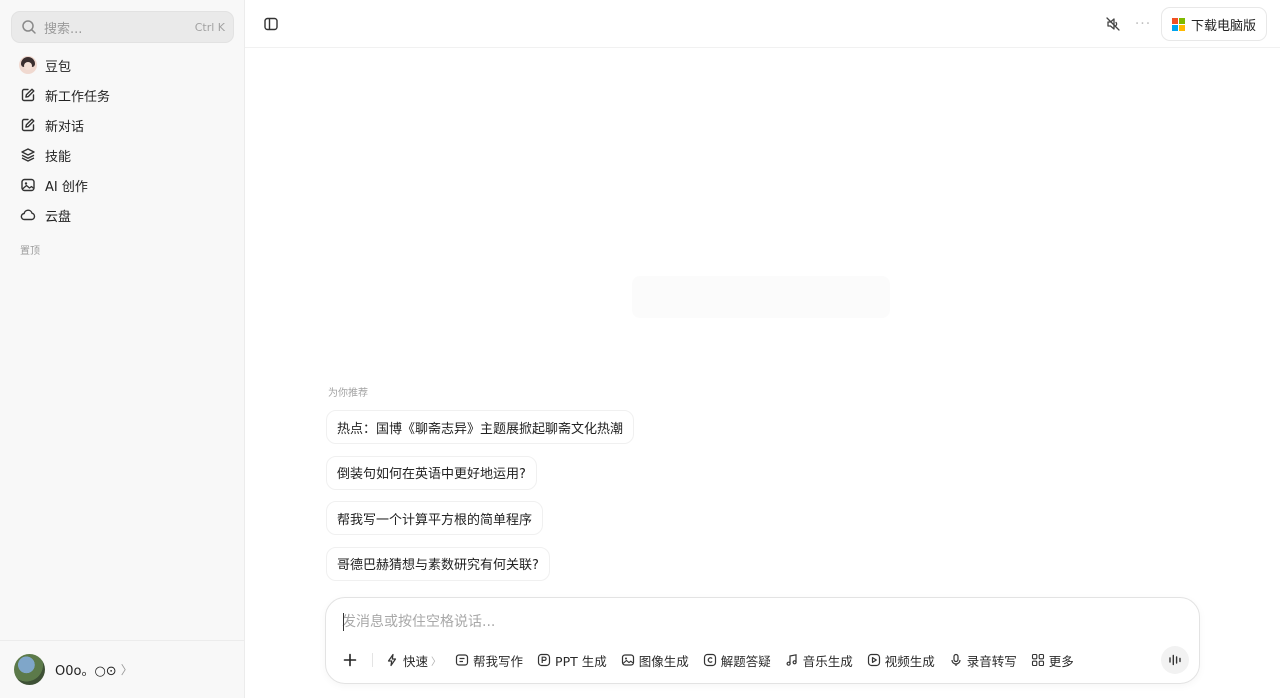 This screenshot has width=1280, height=698. What do you see at coordinates (745, 661) in the screenshot?
I see `tool-label: 解题答疑` at bounding box center [745, 661].